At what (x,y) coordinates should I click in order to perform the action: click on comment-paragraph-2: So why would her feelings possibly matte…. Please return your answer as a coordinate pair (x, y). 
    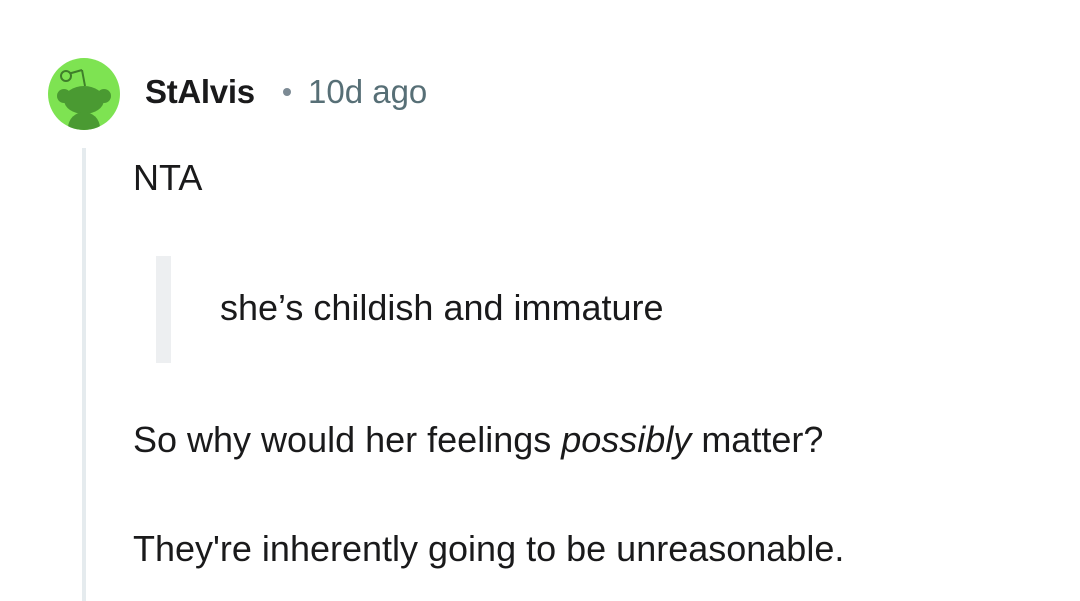
    Looking at the image, I should click on (478, 440).